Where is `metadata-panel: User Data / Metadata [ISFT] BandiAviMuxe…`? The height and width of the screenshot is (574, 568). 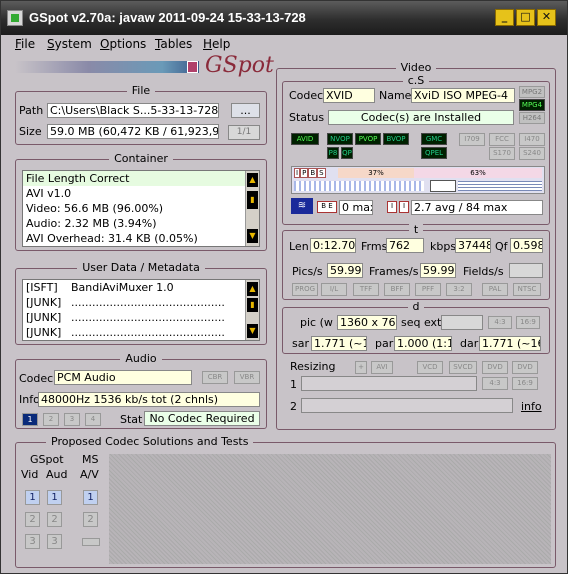
metadata-panel: User Data / Metadata [ISFT] BandiAviMuxe… is located at coordinates (141, 303).